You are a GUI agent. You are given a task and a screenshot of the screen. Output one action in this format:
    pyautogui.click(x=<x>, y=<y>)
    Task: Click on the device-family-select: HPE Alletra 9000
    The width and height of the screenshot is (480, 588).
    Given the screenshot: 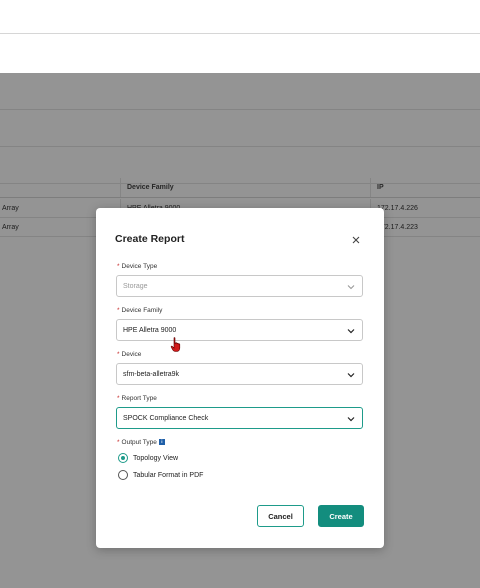 What is the action you would take?
    pyautogui.click(x=239, y=330)
    